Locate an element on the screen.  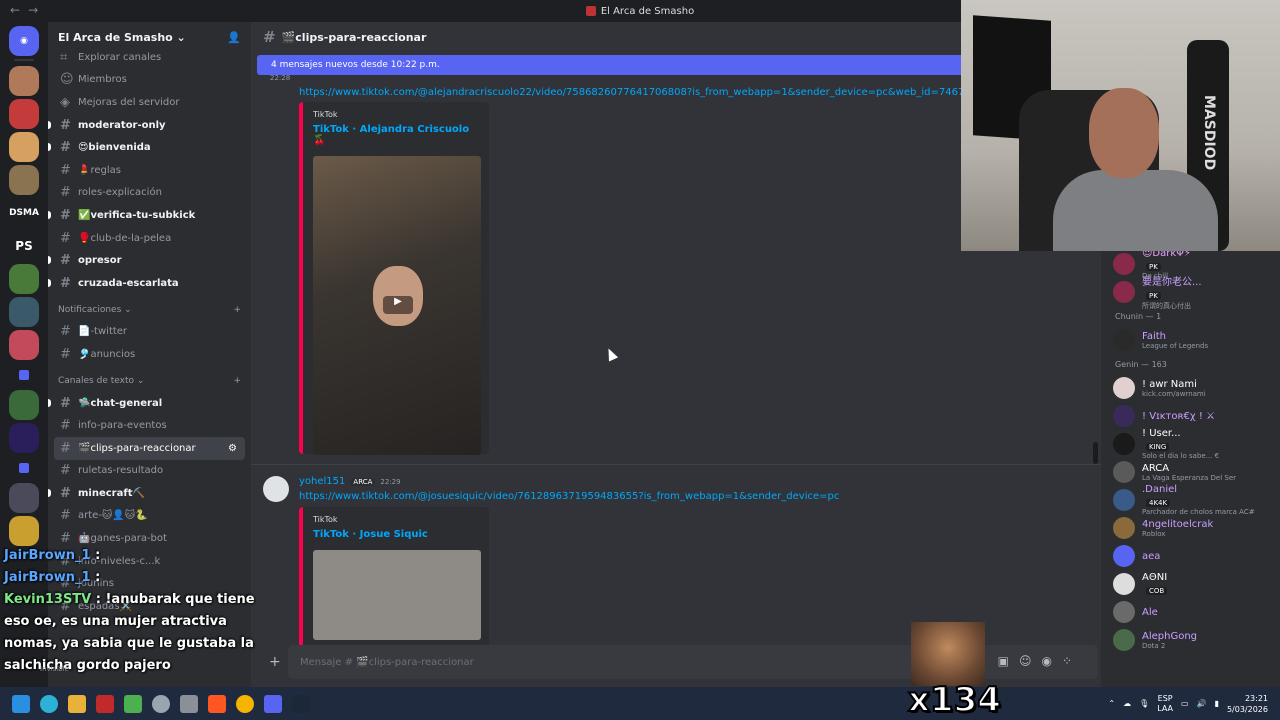
channel-item: # ruletas-resultado is located at coordinates (149, 471).